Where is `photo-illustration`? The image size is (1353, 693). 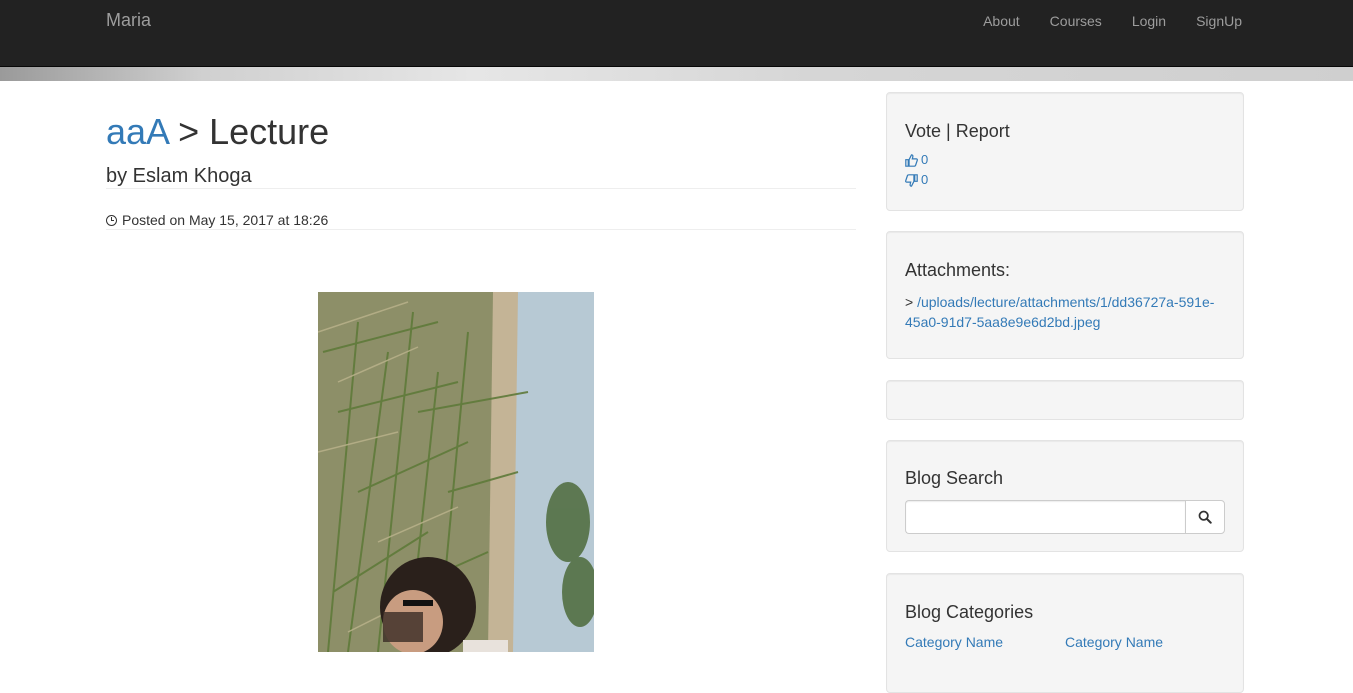
photo-illustration is located at coordinates (456, 472).